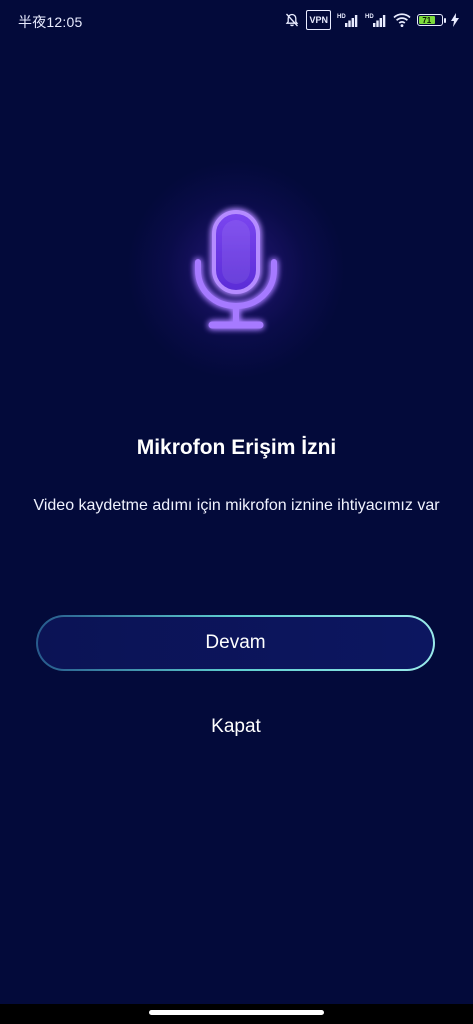 The width and height of the screenshot is (473, 1024). What do you see at coordinates (50, 22) in the screenshot?
I see `status-time: 半夜12:05` at bounding box center [50, 22].